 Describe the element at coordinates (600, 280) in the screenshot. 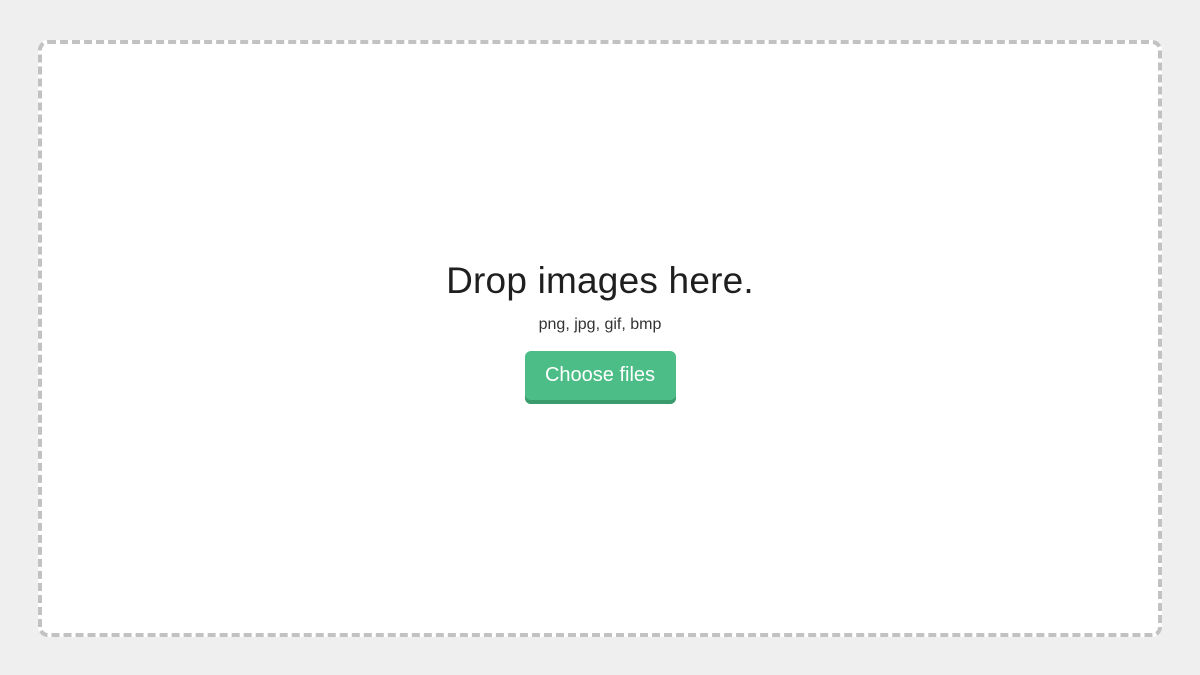

I see `drop-zone-title: Drop images here.` at that location.